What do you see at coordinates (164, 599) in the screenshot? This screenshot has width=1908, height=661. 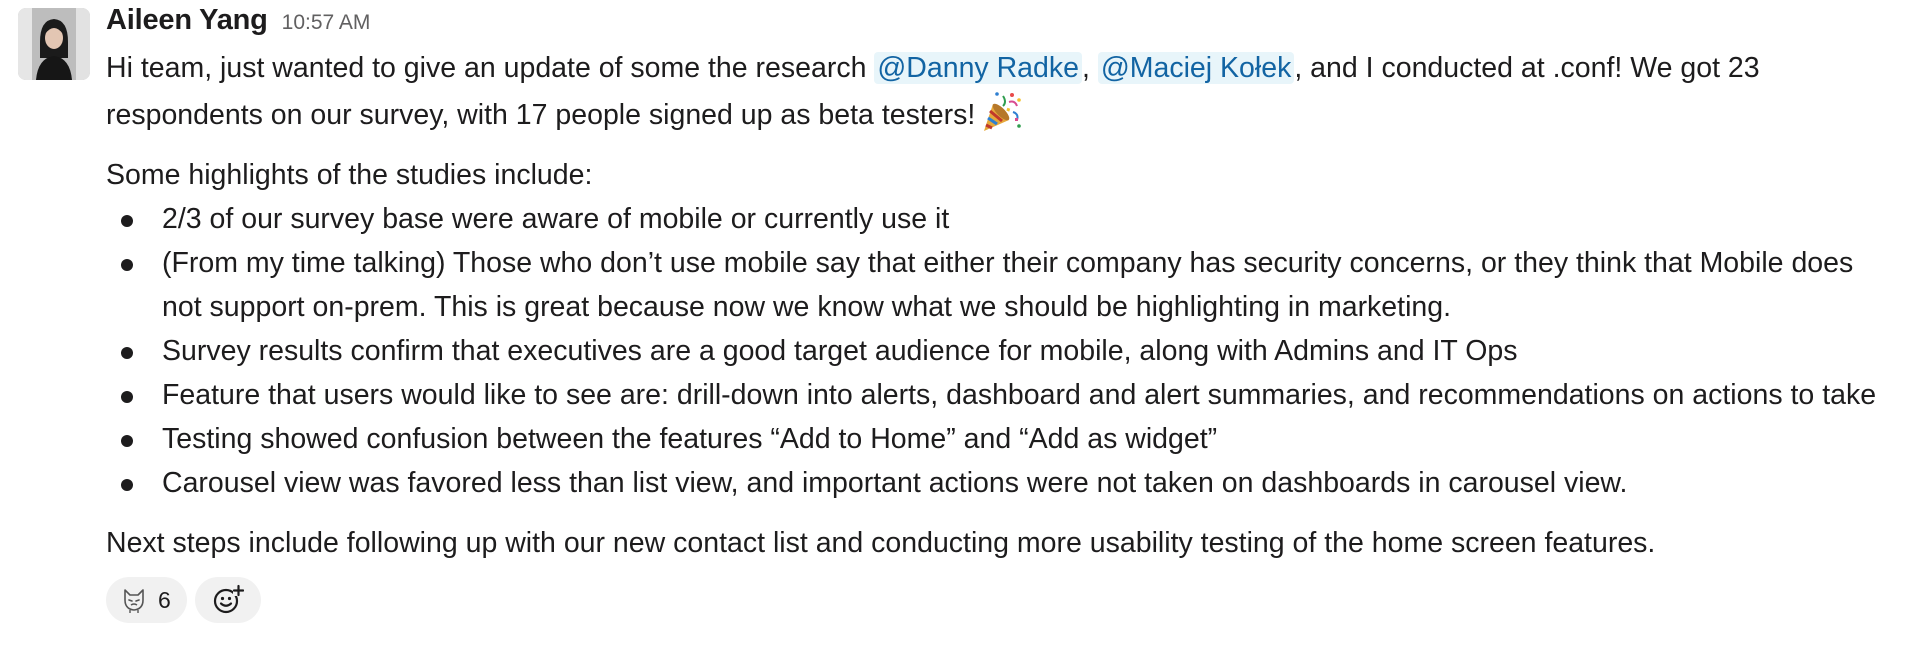 I see `reaction-count: 6` at bounding box center [164, 599].